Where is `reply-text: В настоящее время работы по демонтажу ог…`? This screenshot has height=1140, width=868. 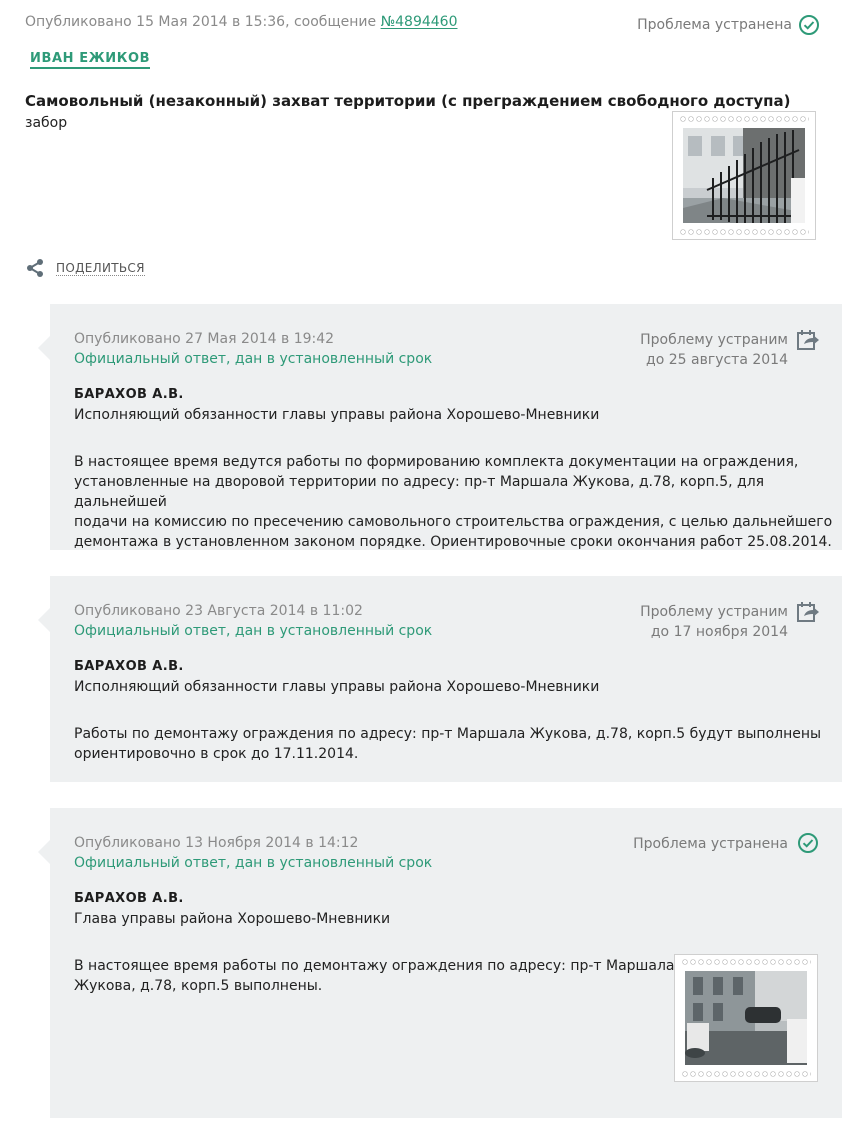
reply-text: В настоящее время работы по демонтажу ог… is located at coordinates (374, 976).